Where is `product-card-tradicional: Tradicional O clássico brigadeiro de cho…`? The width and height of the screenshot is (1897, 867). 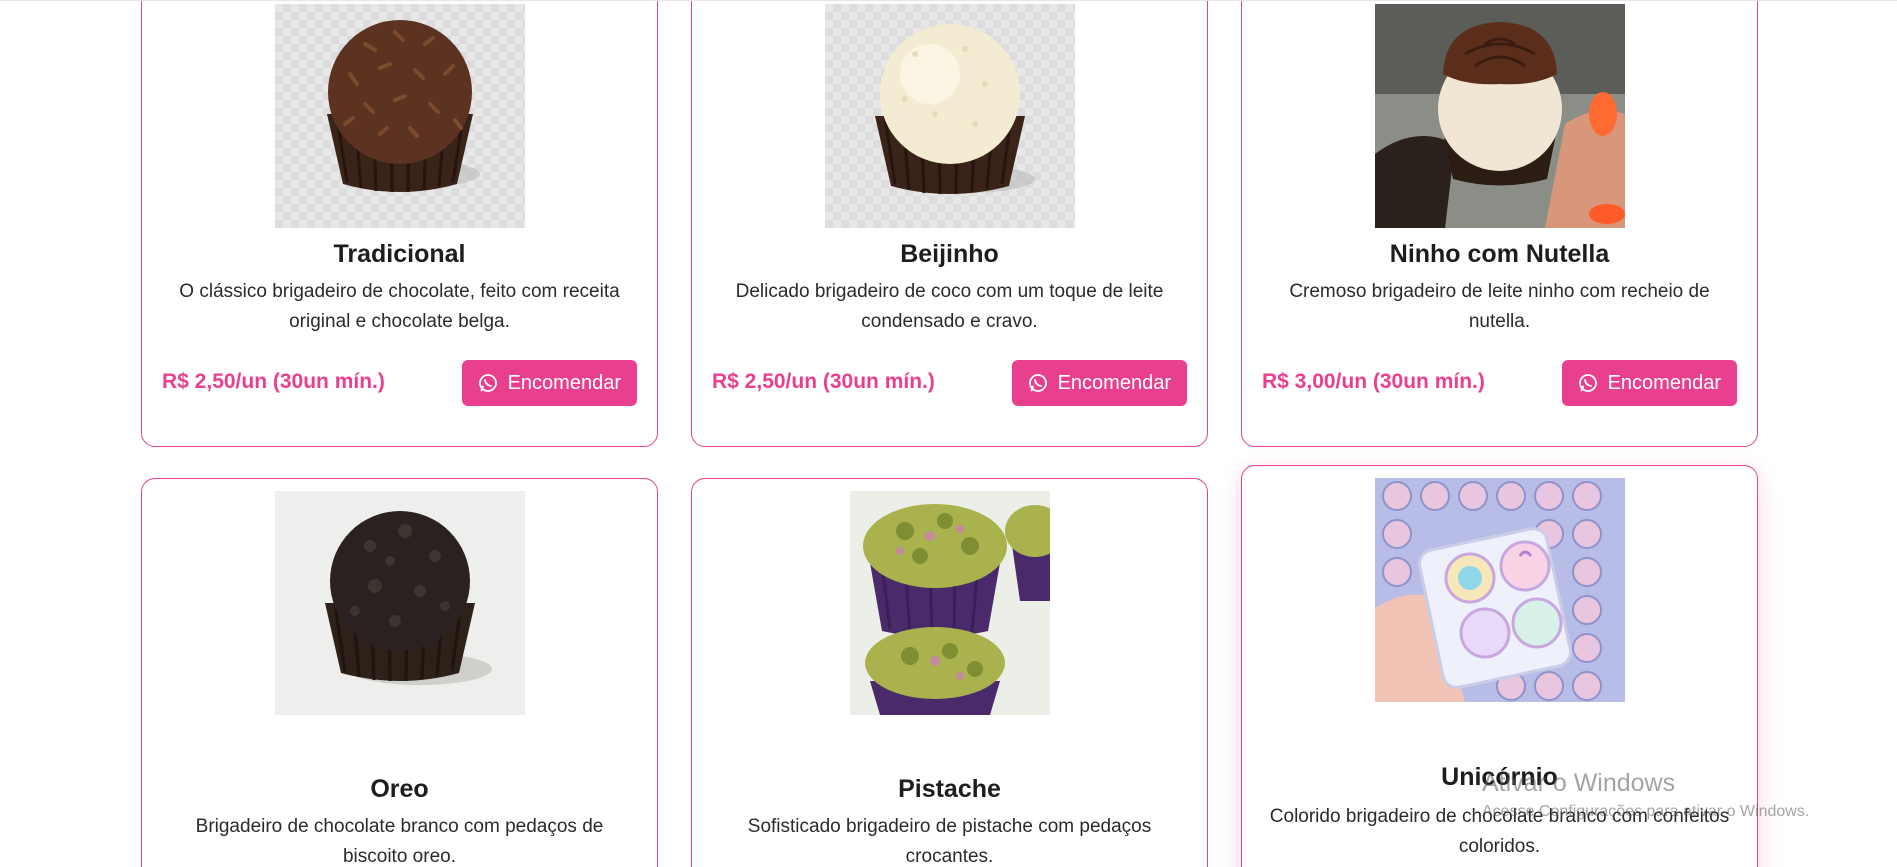 product-card-tradicional: Tradicional O clássico brigadeiro de cho… is located at coordinates (399, 224).